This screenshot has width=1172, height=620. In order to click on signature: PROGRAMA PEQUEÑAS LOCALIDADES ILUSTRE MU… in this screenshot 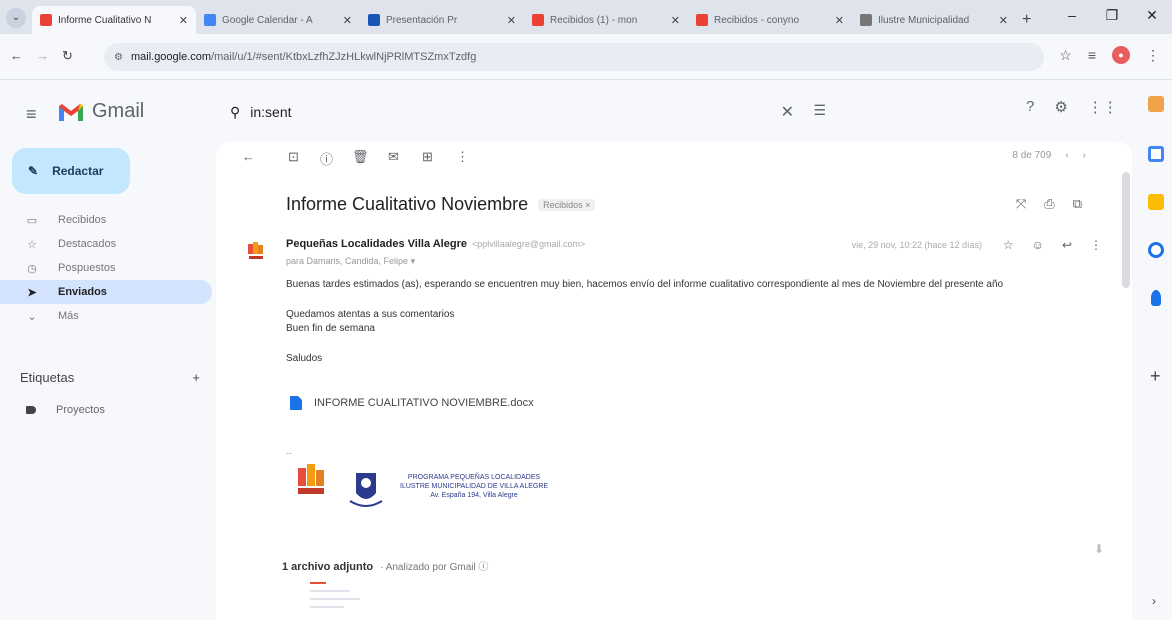, I will do `click(421, 486)`.